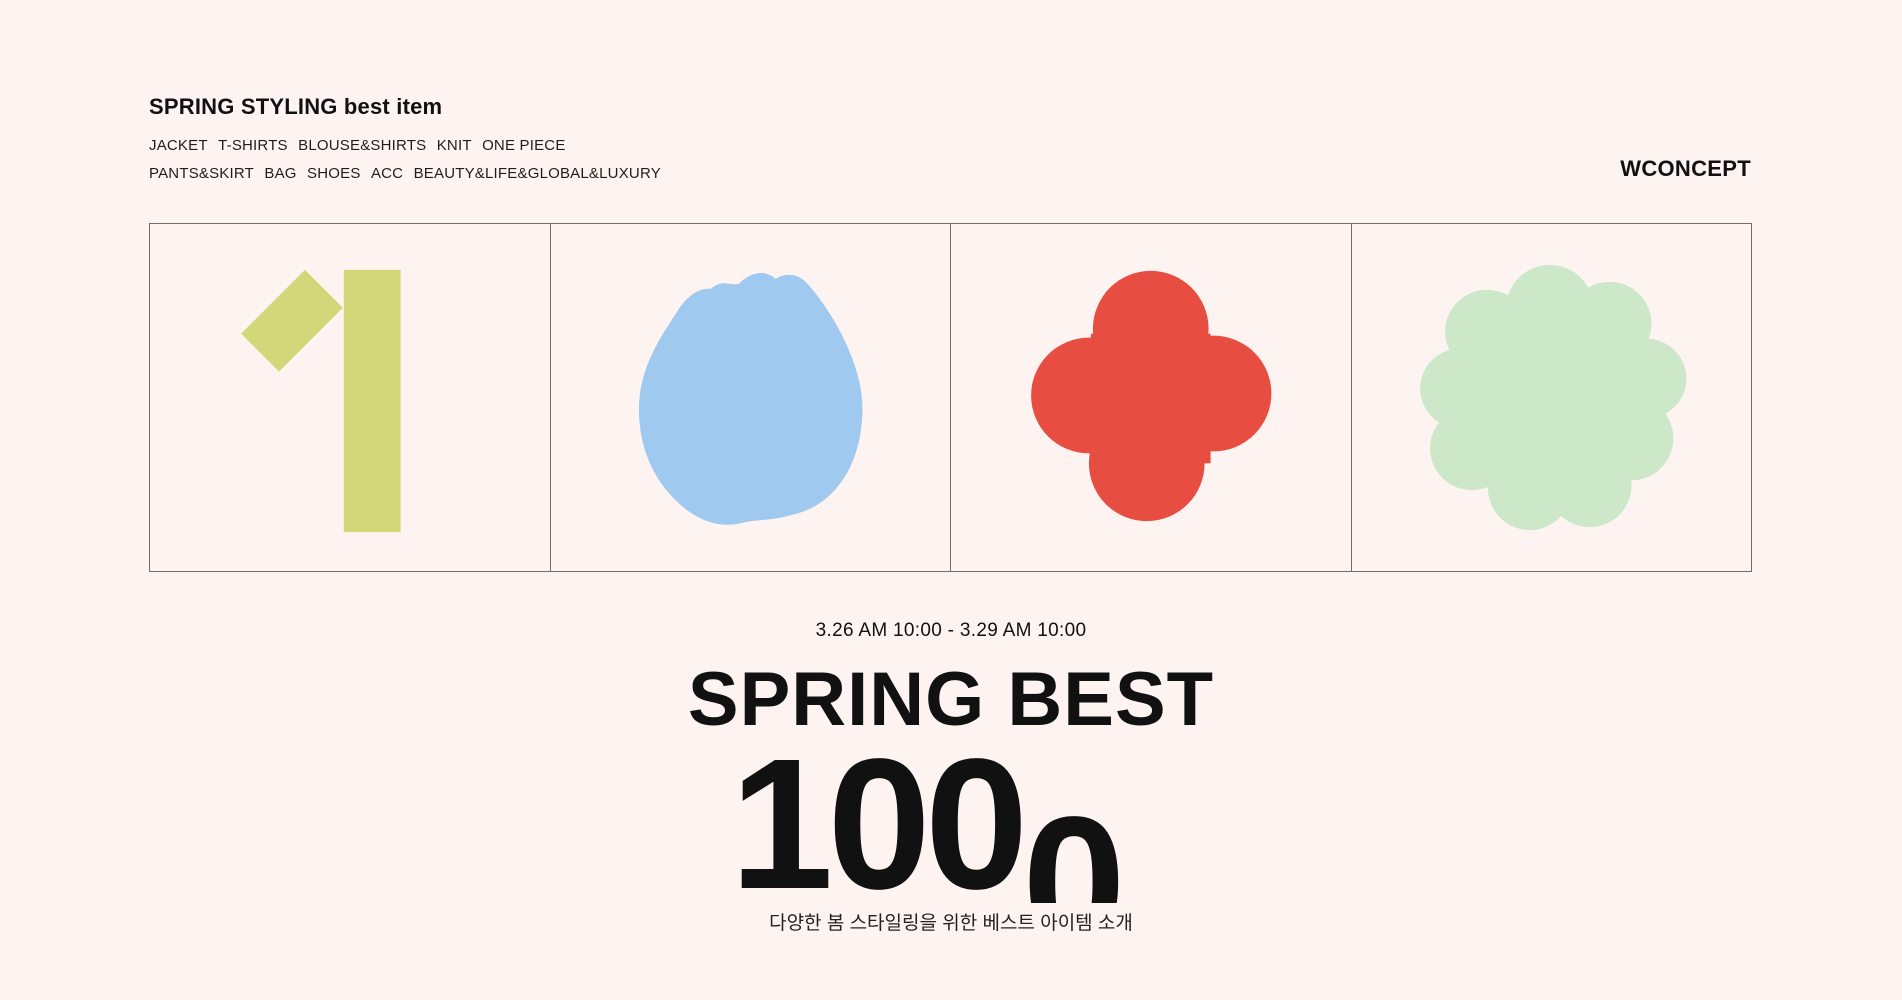  I want to click on blue-blob-shape-icon, so click(750, 398).